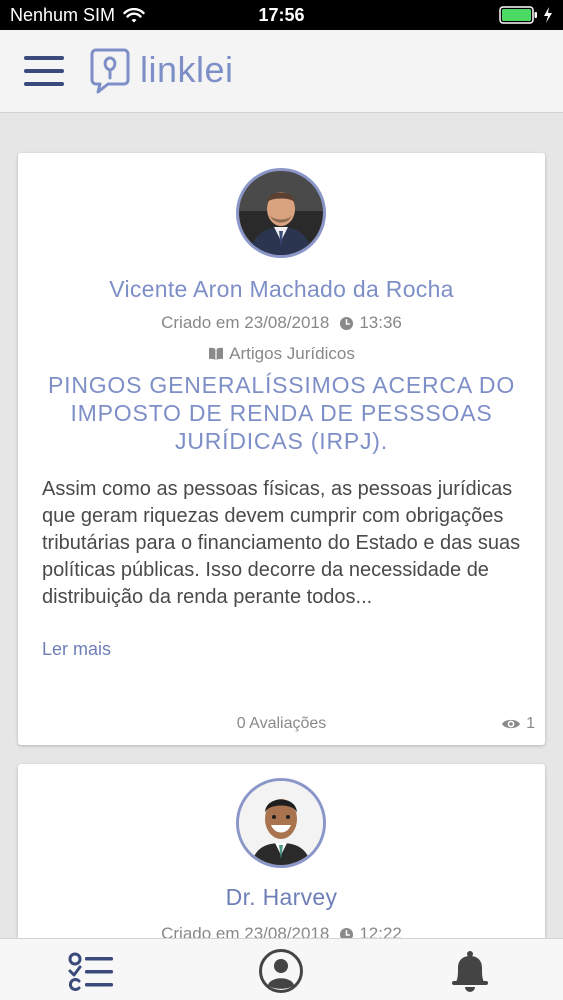 Image resolution: width=563 pixels, height=1000 pixels. I want to click on created-date: Criado em 23/08/2018, so click(245, 322).